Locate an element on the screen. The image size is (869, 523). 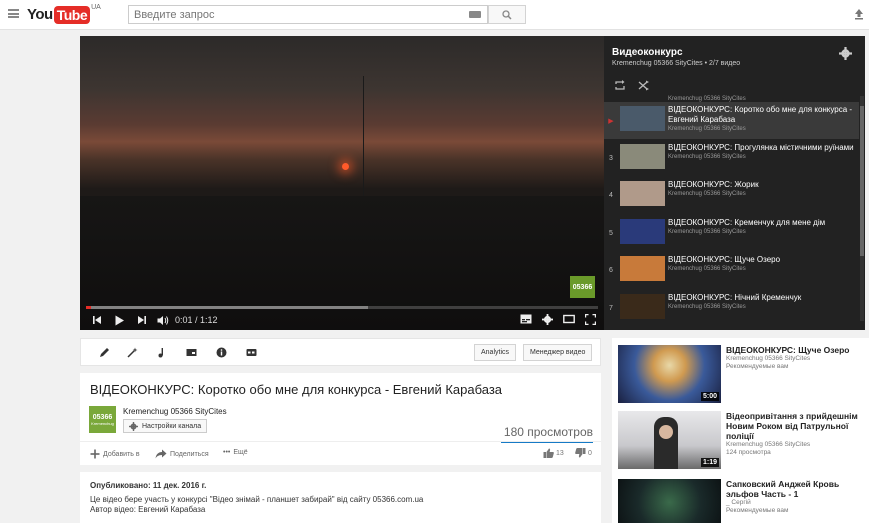
related-title: ВІДЕОКОНКУРС: Щуче Озеро is located at coordinates (796, 350).